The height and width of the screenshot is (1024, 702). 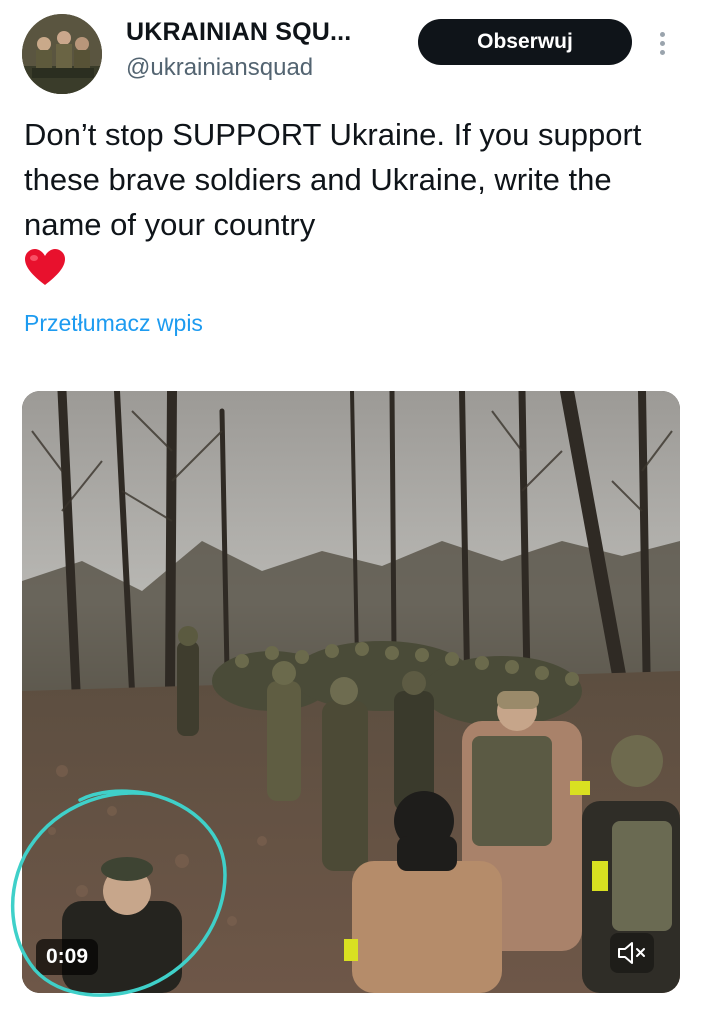 I want to click on soldiers-avatar-icon, so click(x=62, y=54).